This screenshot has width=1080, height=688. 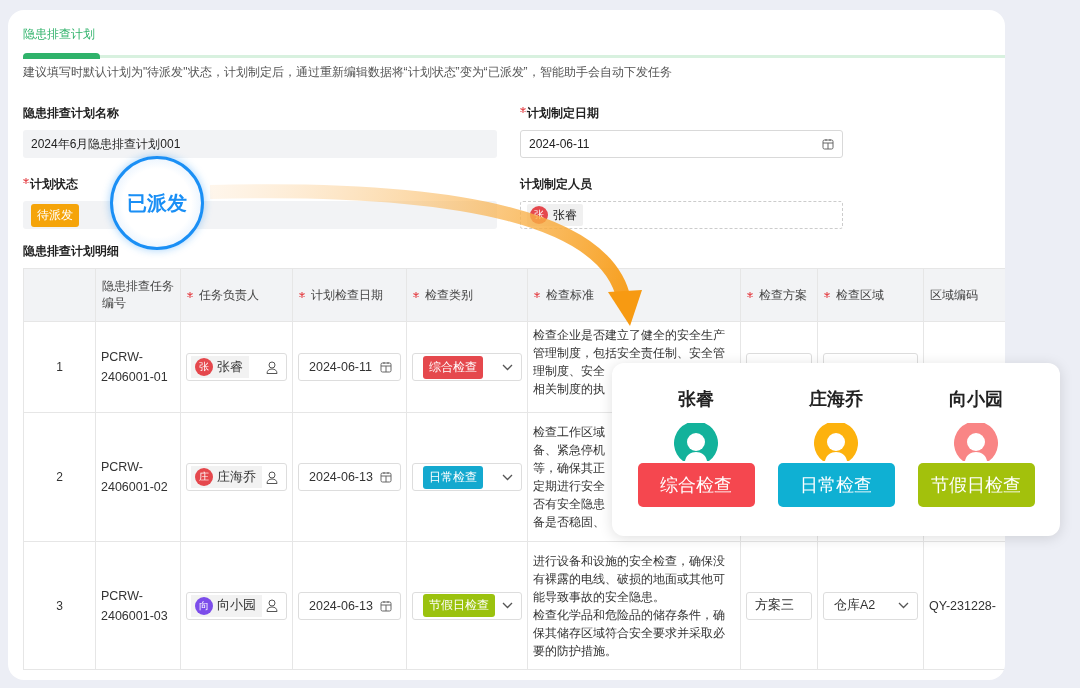 What do you see at coordinates (449, 295) in the screenshot?
I see `column-header: 检查类别` at bounding box center [449, 295].